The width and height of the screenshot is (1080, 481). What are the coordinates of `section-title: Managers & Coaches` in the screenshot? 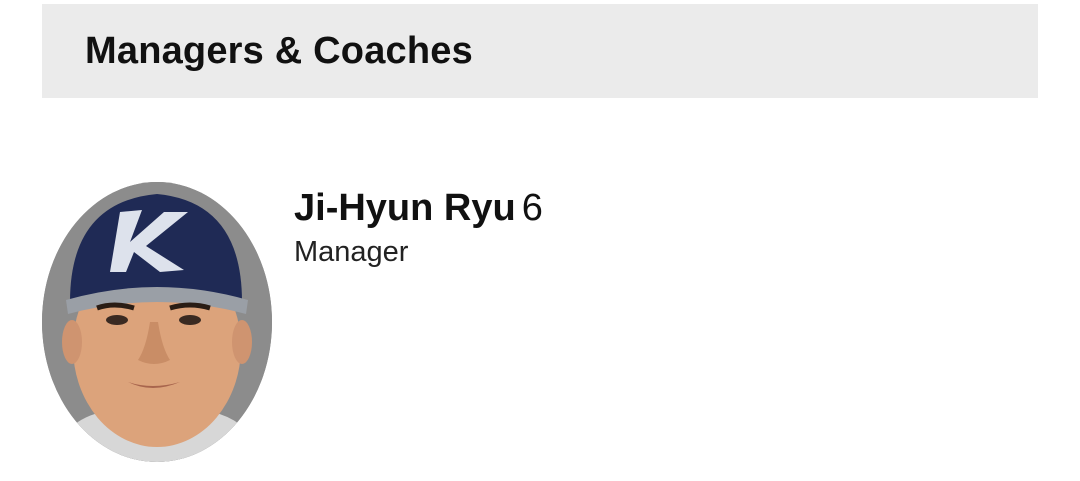 It's located at (279, 50).